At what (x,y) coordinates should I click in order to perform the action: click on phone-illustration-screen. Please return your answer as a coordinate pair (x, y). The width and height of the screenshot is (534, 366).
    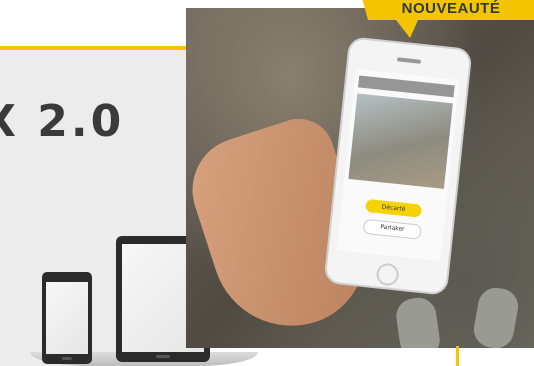
    Looking at the image, I should click on (67, 318).